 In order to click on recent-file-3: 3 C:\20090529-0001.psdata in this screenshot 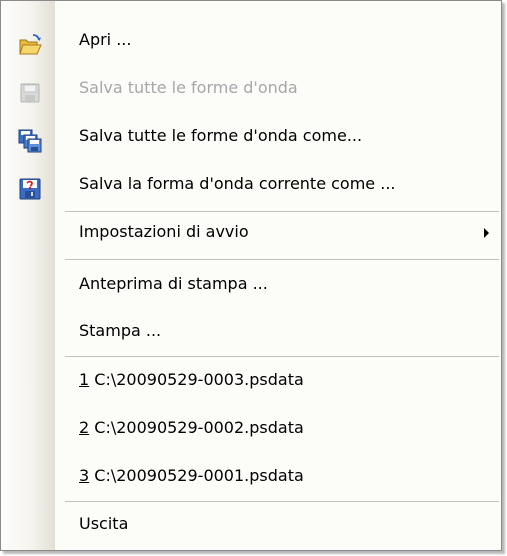, I will do `click(251, 476)`.